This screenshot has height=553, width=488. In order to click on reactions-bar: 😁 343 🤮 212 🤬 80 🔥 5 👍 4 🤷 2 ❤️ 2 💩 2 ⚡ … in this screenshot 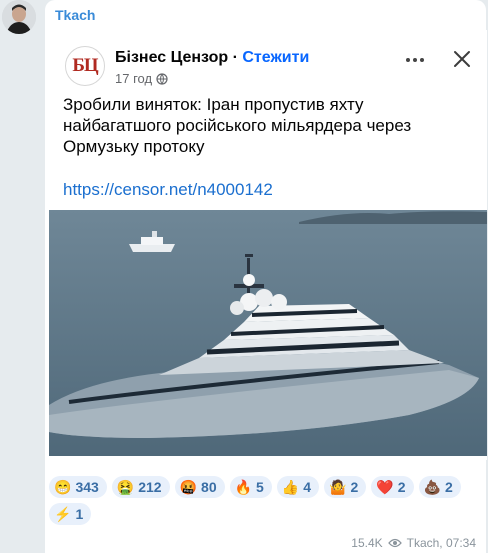, I will do `click(264, 500)`.